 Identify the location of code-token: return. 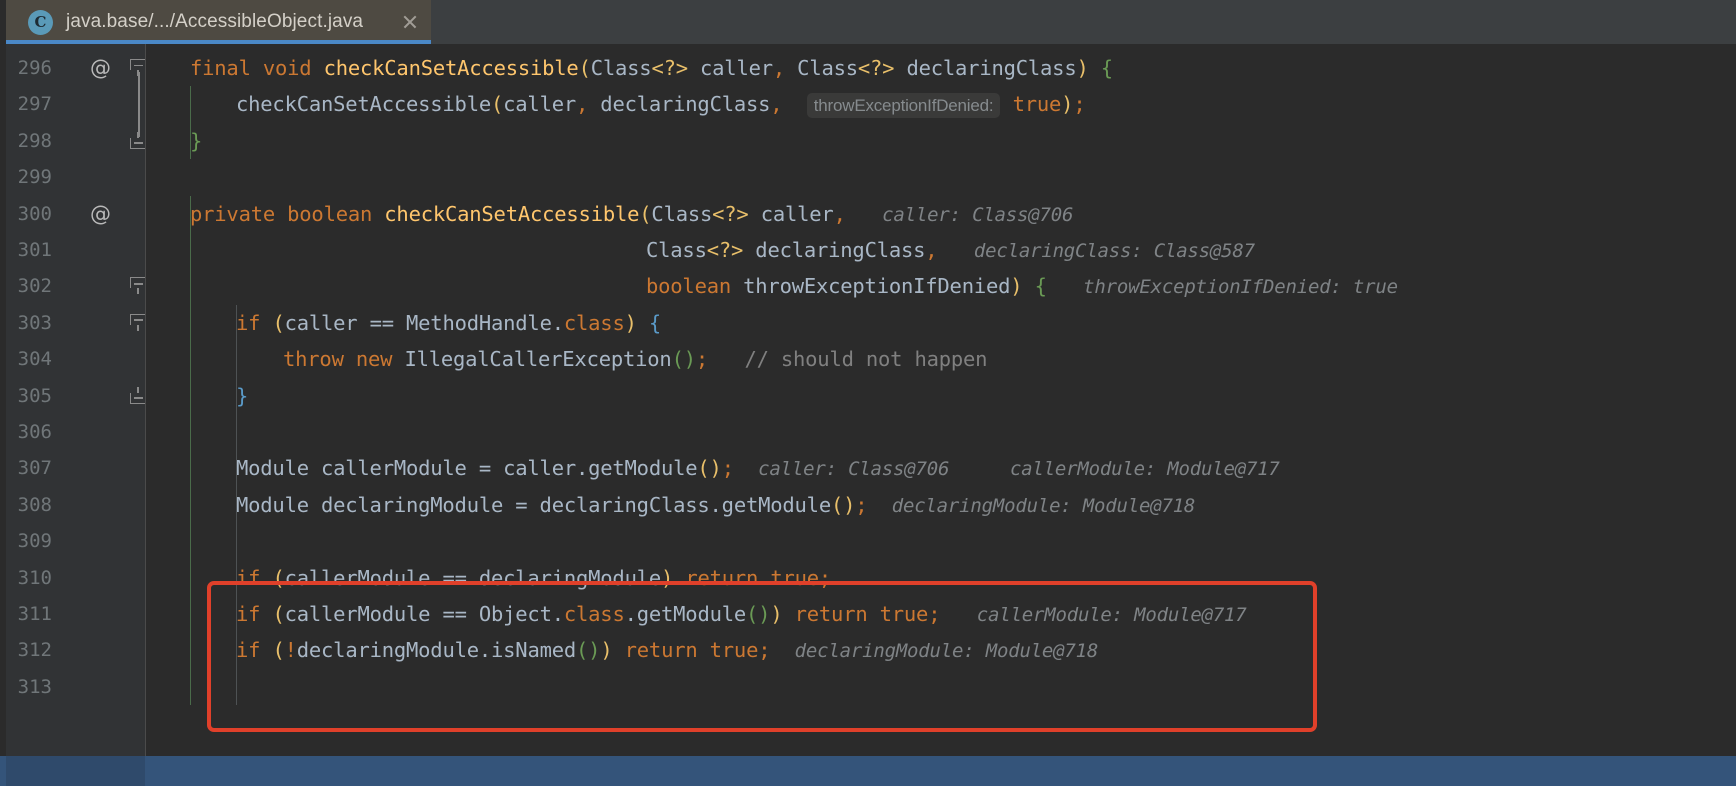
(837, 614).